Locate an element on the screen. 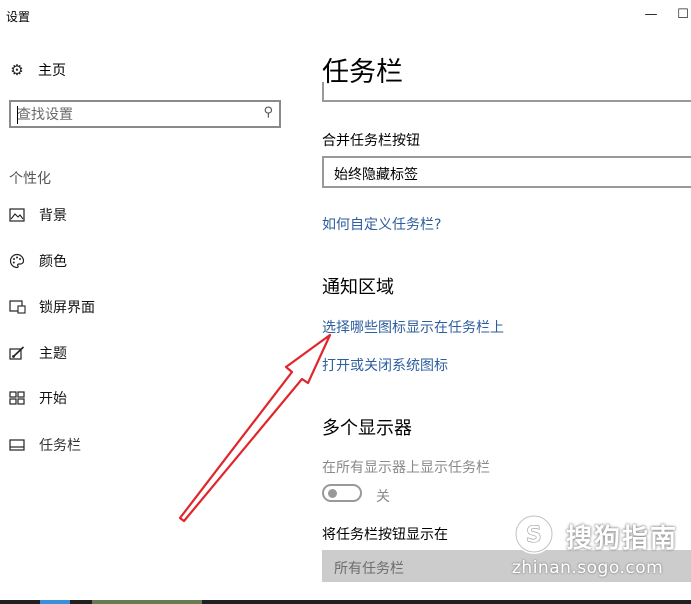  svg-text: S is located at coordinates (534, 535).